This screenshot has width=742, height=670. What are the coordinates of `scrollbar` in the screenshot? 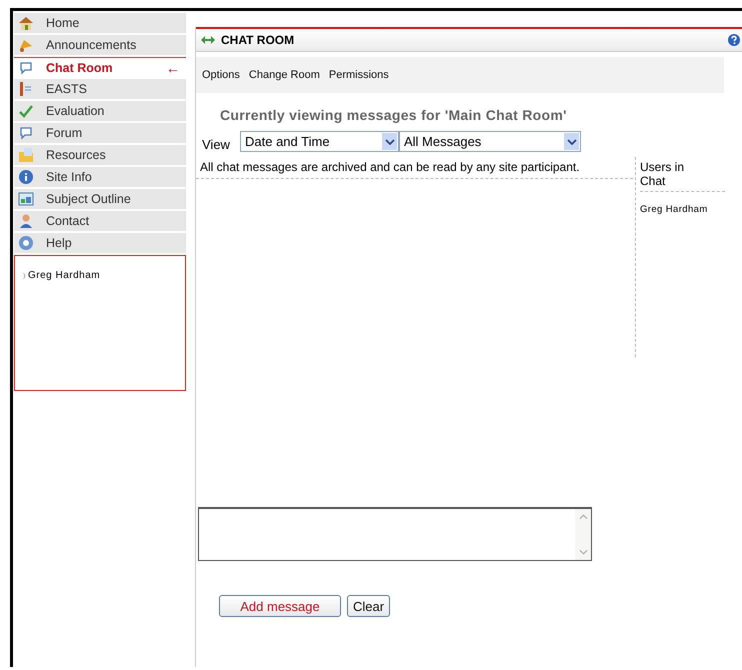 It's located at (583, 534).